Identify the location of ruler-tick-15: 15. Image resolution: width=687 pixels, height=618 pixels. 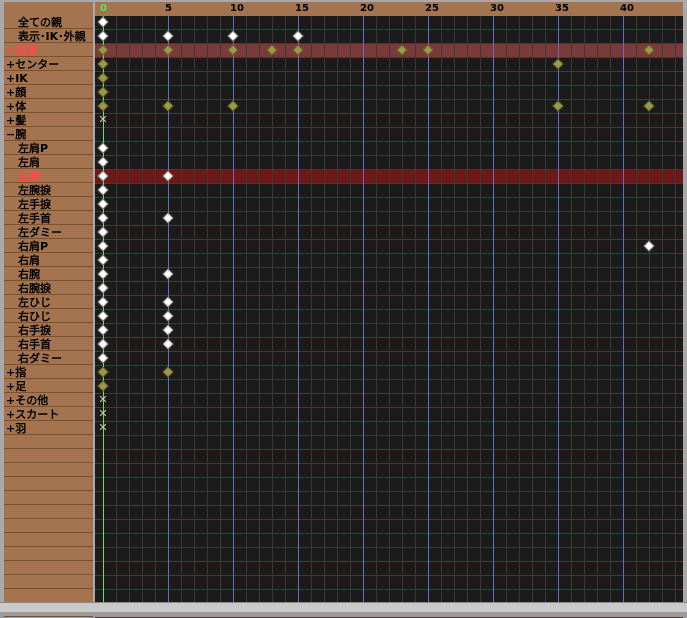
(302, 8).